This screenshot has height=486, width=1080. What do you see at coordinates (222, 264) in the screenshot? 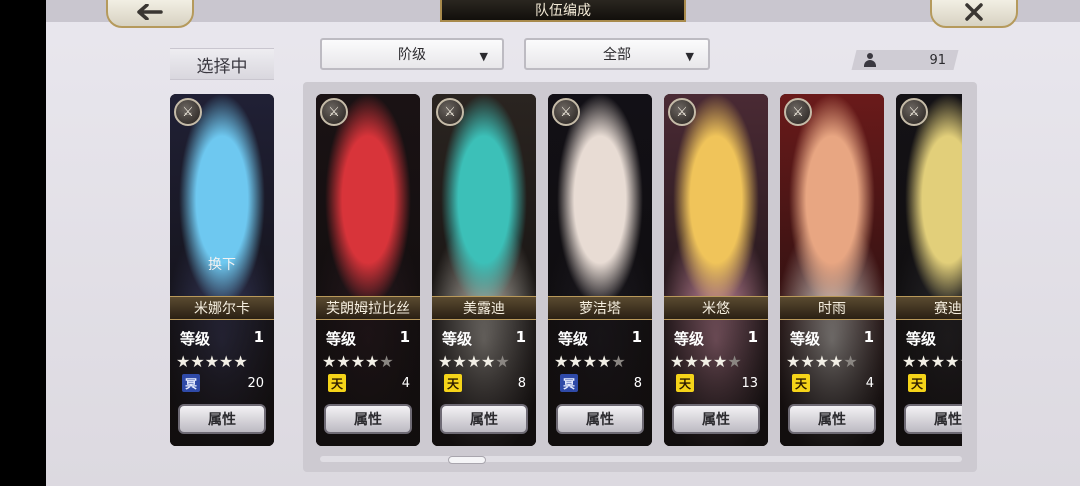
I see `swap-out-label: 换下` at bounding box center [222, 264].